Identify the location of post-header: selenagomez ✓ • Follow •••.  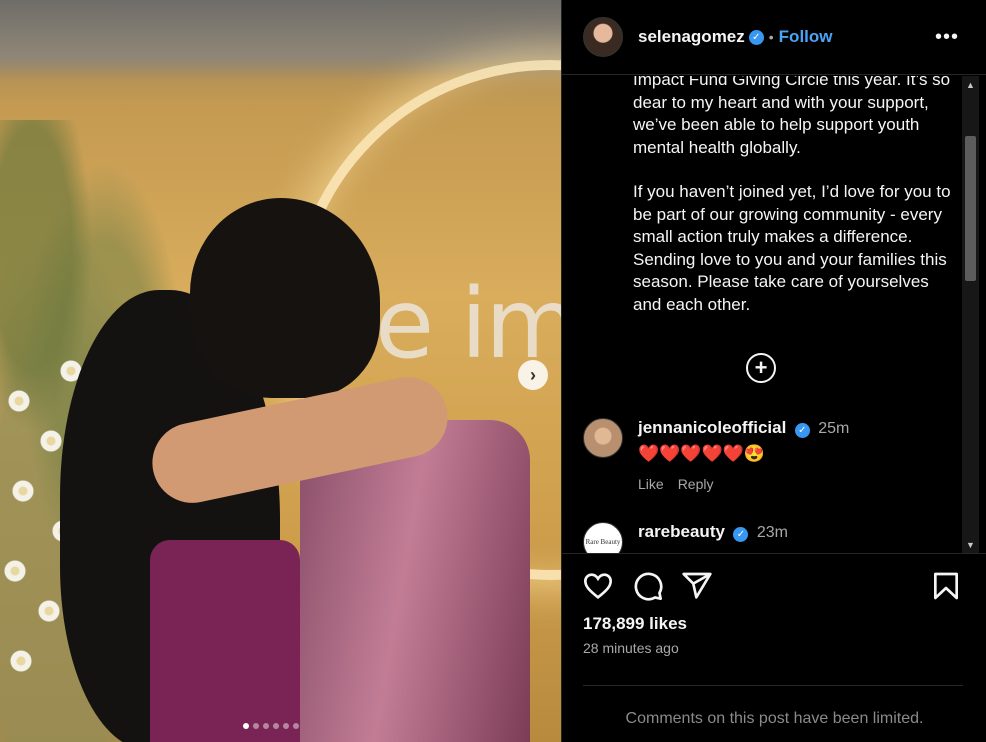
(774, 37).